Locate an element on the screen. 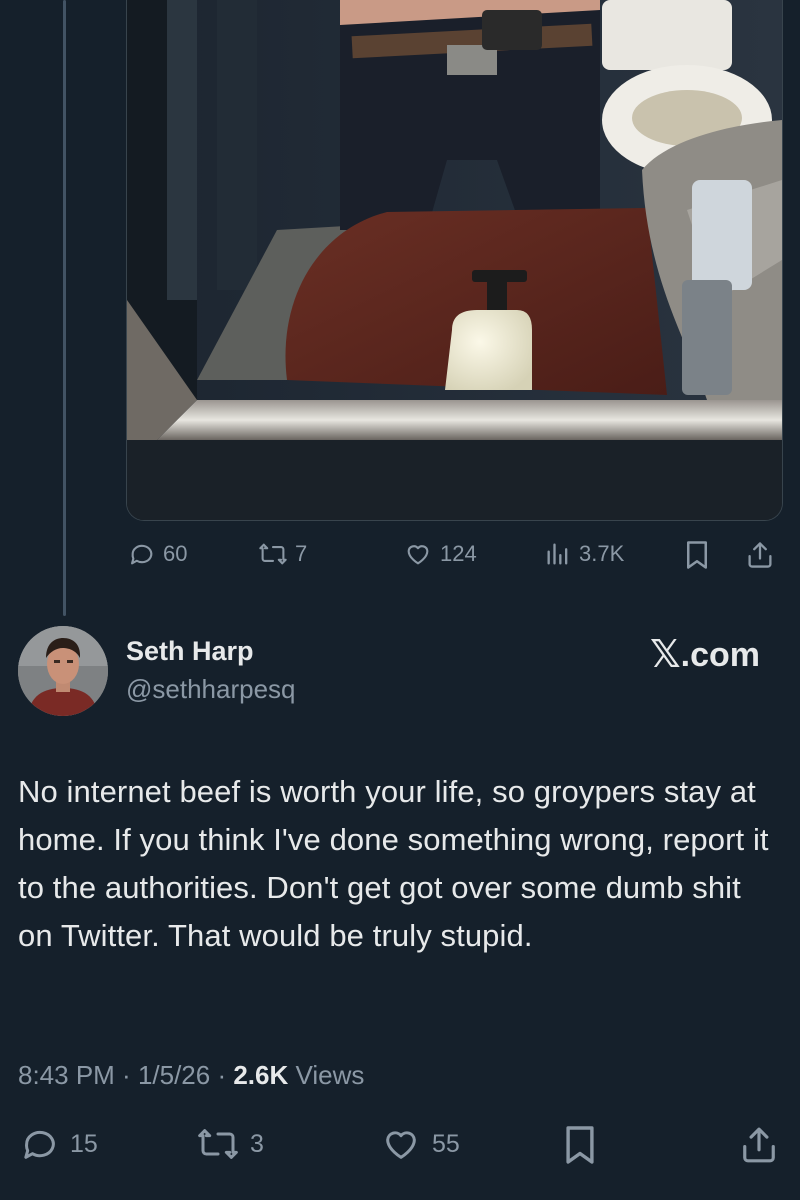 This screenshot has height=1200, width=800. reply-button: 15 is located at coordinates (59, 1144).